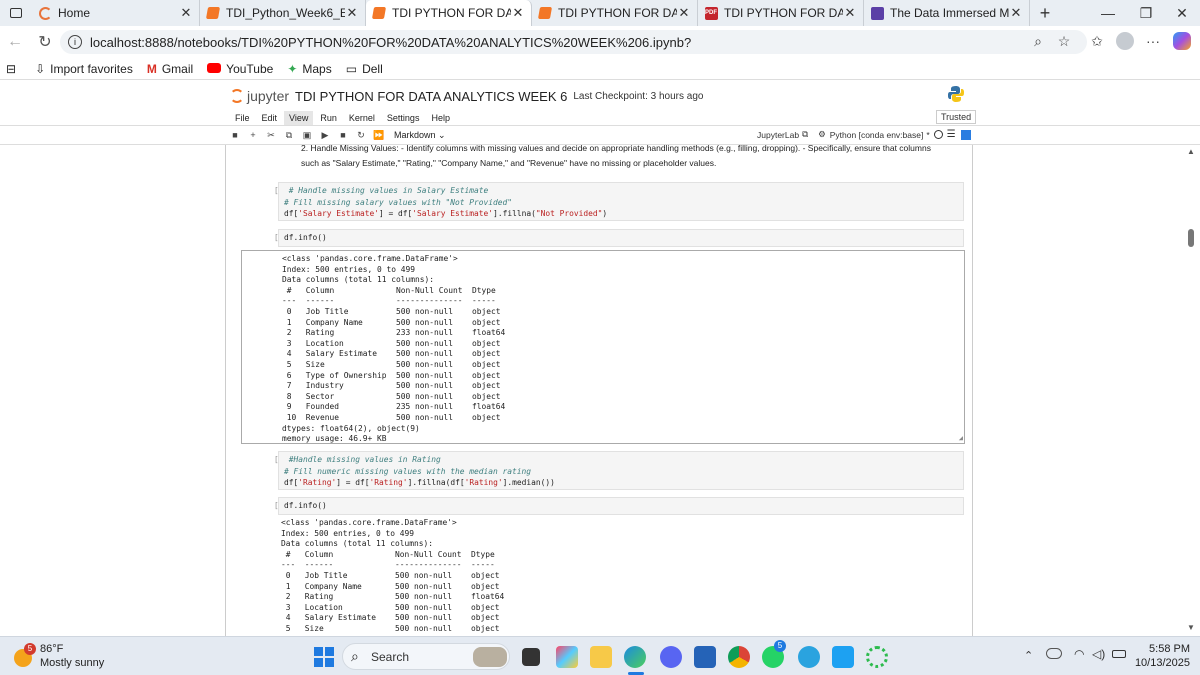 The height and width of the screenshot is (675, 1200). Describe the element at coordinates (403, 118) in the screenshot. I see `menu-settings: Settings` at that location.